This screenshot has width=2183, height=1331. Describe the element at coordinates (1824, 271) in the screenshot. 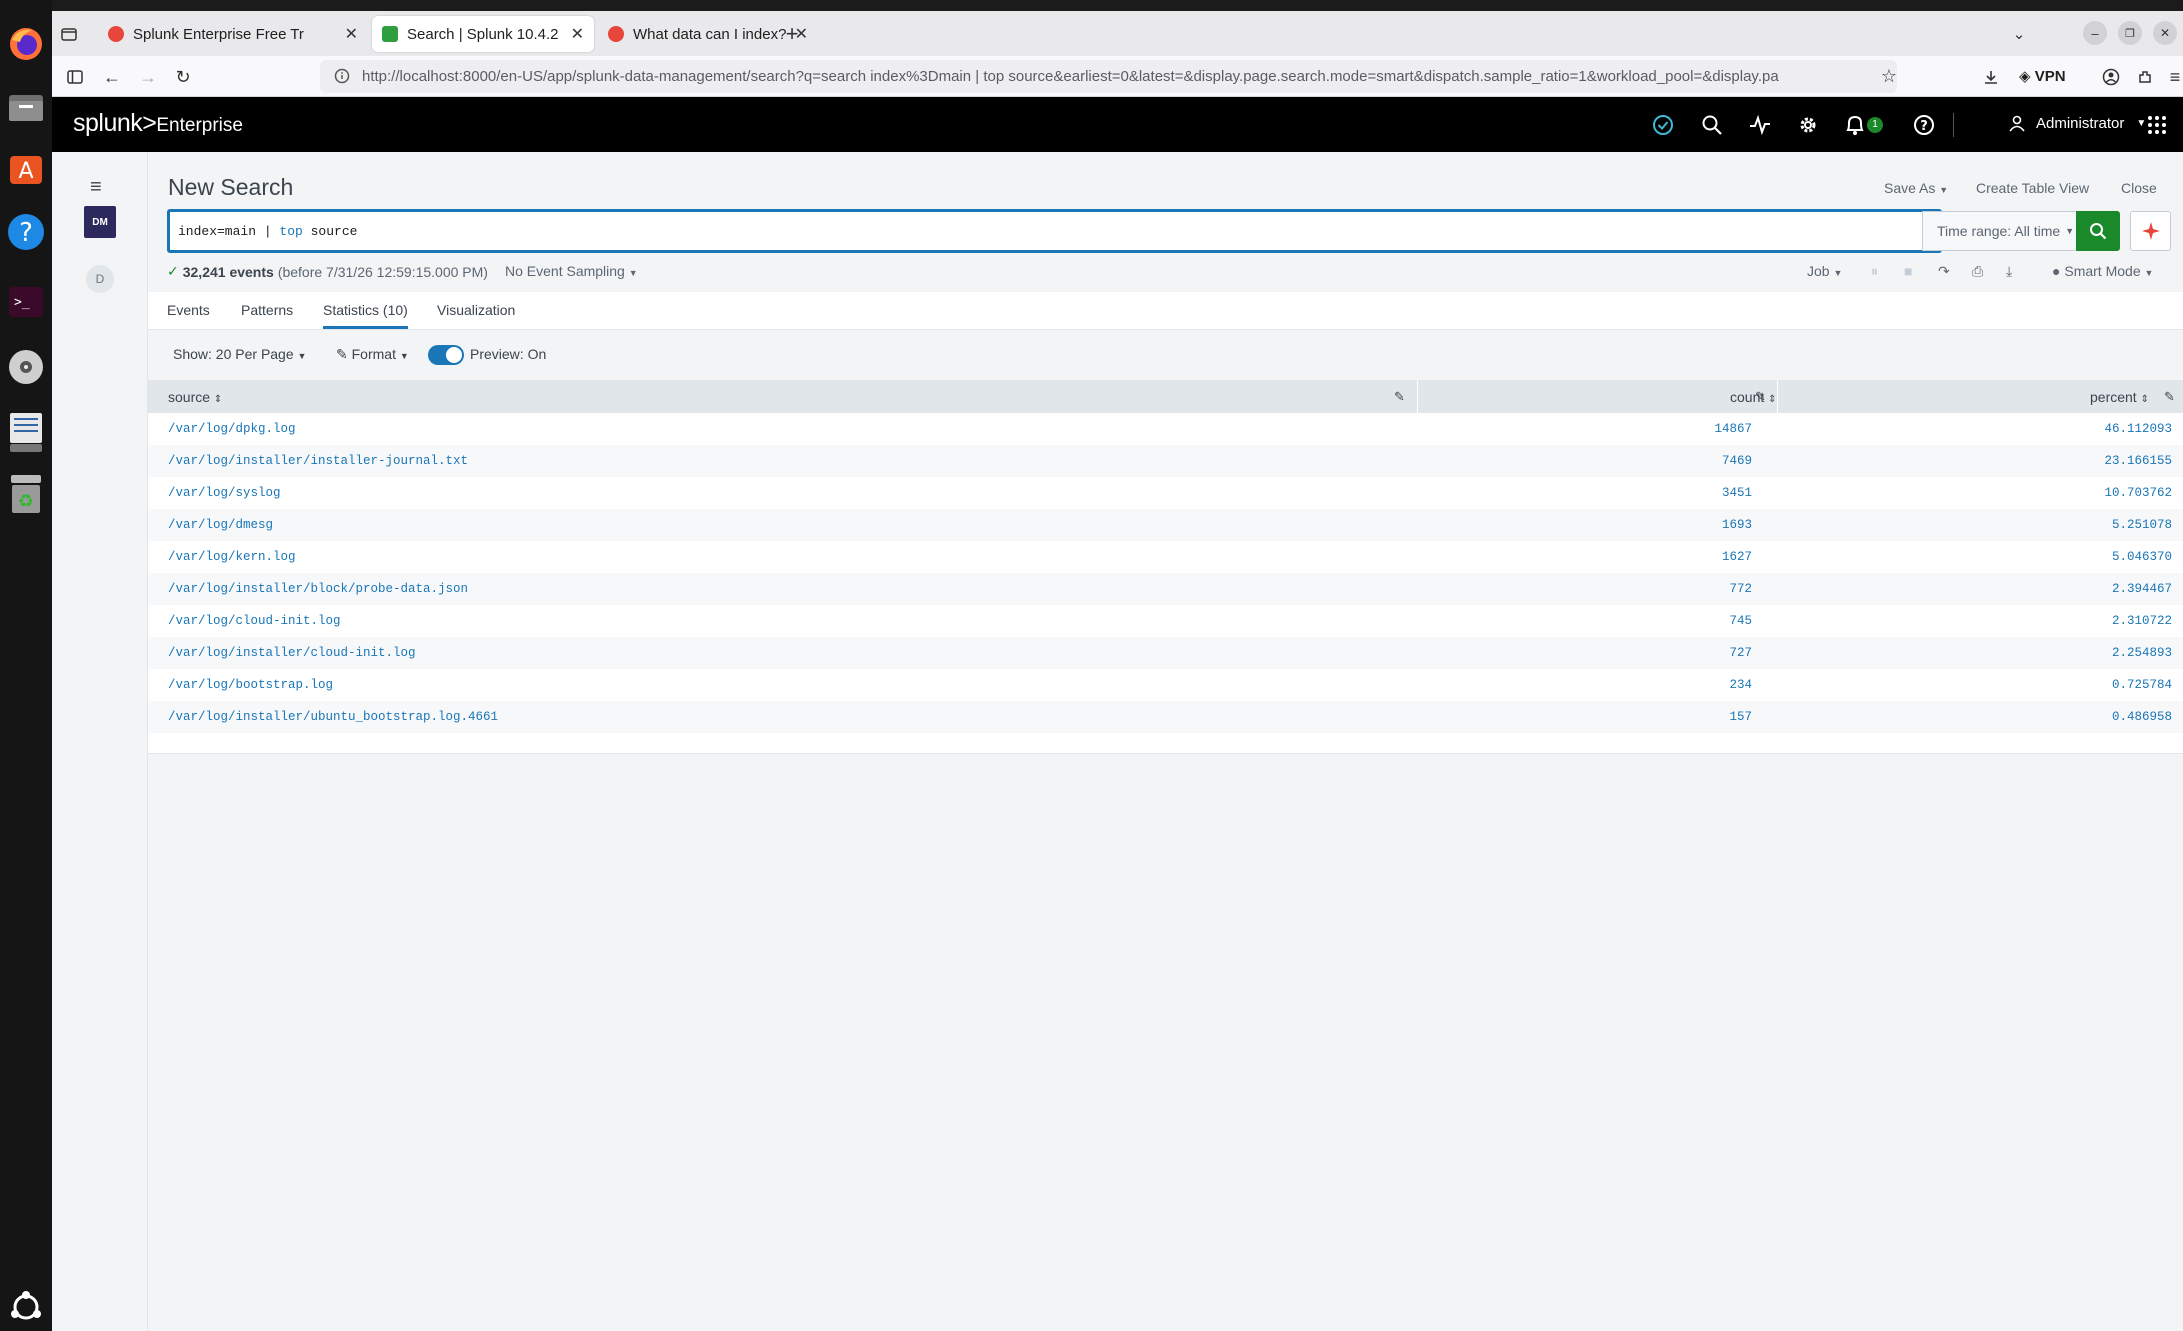

I see `job-menu: Job ▼` at that location.